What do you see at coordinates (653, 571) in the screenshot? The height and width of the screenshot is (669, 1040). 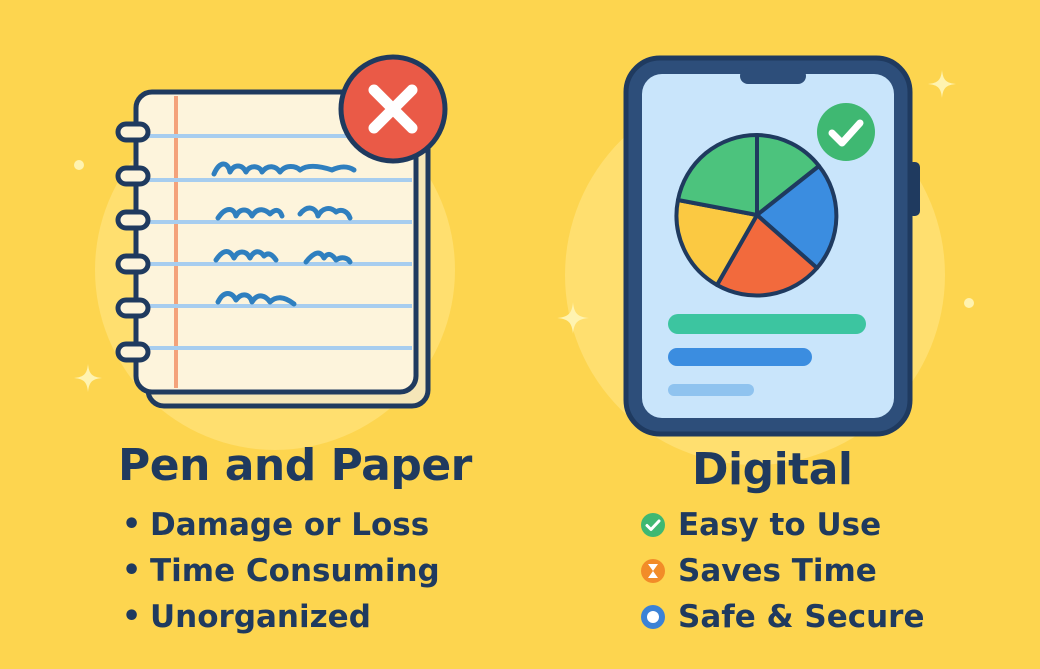 I see `hourglass-icon` at bounding box center [653, 571].